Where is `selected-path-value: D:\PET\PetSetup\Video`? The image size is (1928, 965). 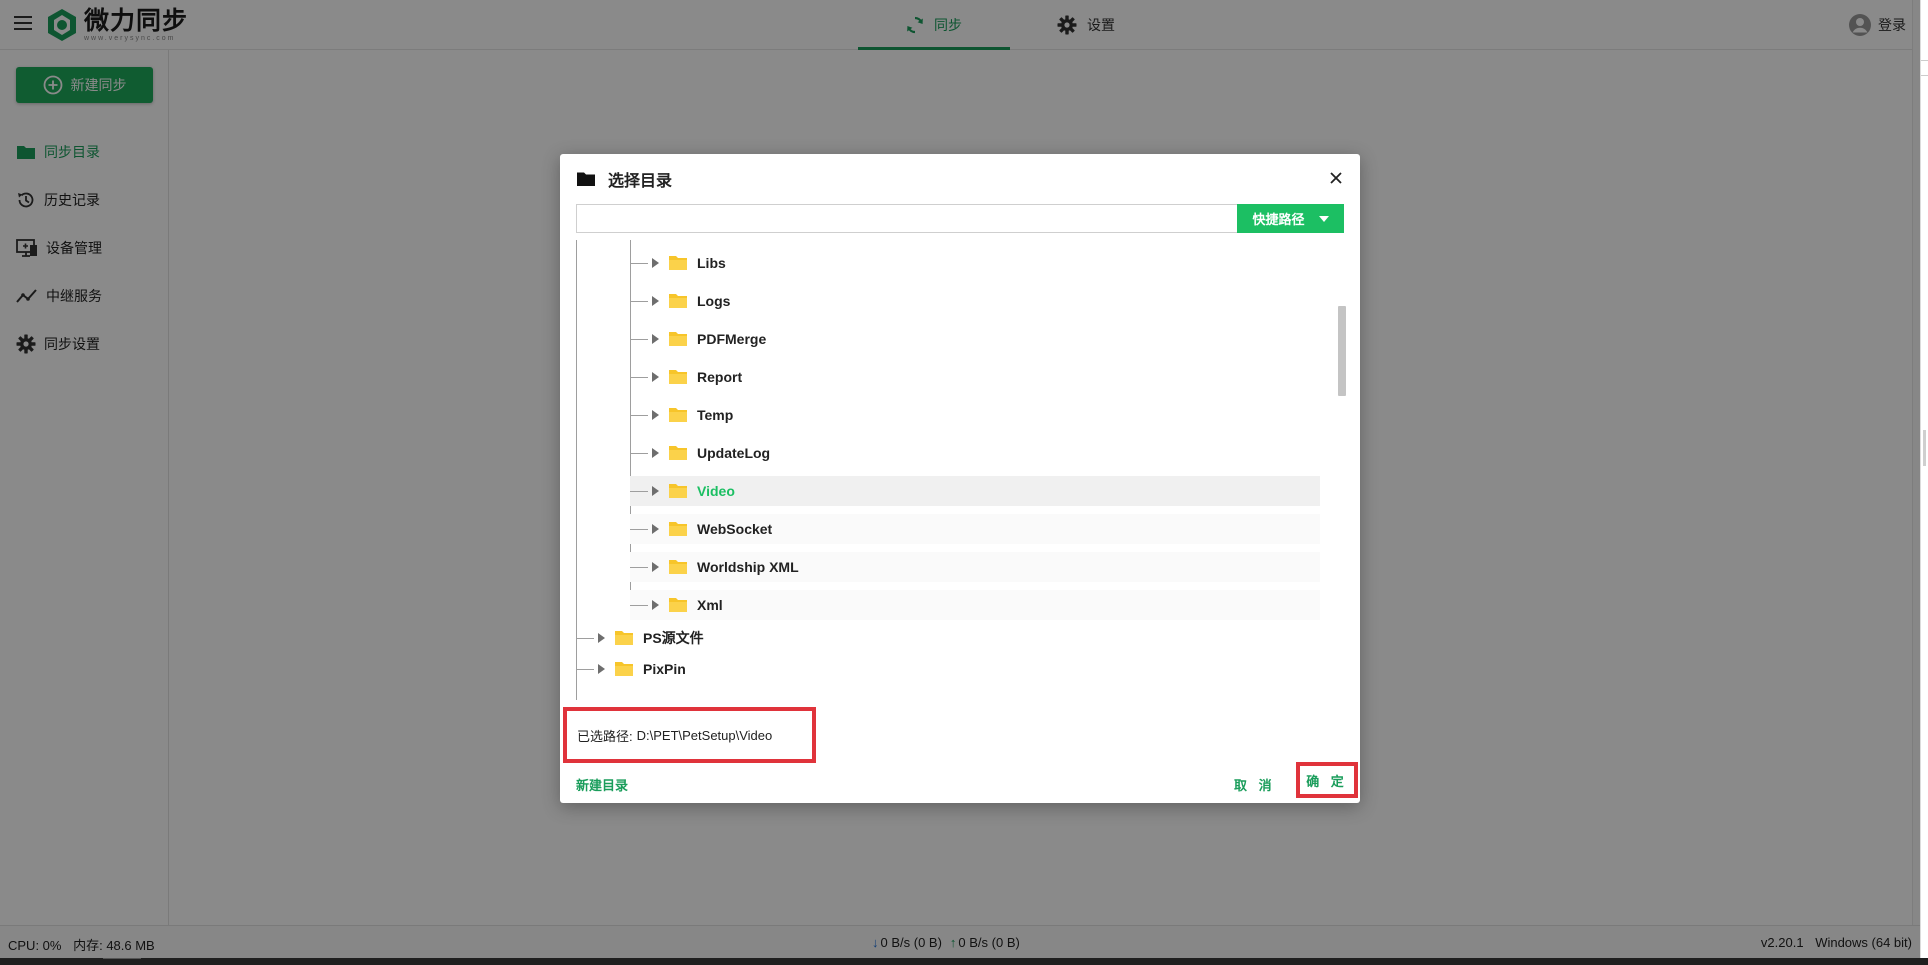
selected-path-value: D:\PET\PetSetup\Video is located at coordinates (704, 735).